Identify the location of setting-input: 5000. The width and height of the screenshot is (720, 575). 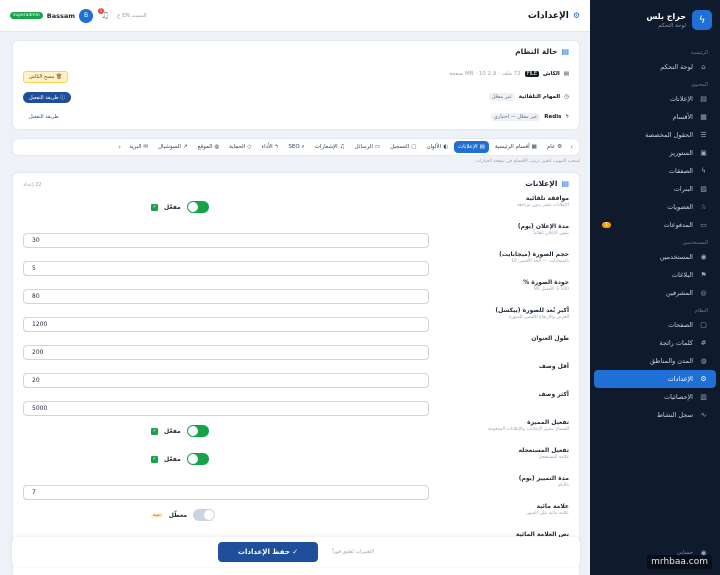
(226, 408).